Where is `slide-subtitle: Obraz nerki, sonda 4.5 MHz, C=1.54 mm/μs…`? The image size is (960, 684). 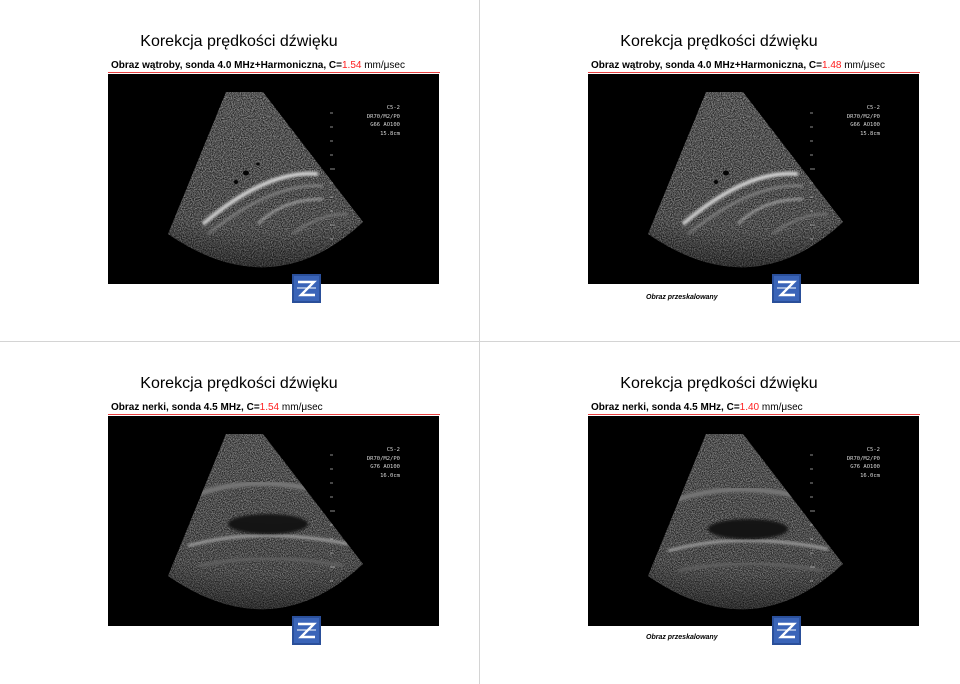
slide-subtitle: Obraz nerki, sonda 4.5 MHz, C=1.54 mm/μs… is located at coordinates (217, 407).